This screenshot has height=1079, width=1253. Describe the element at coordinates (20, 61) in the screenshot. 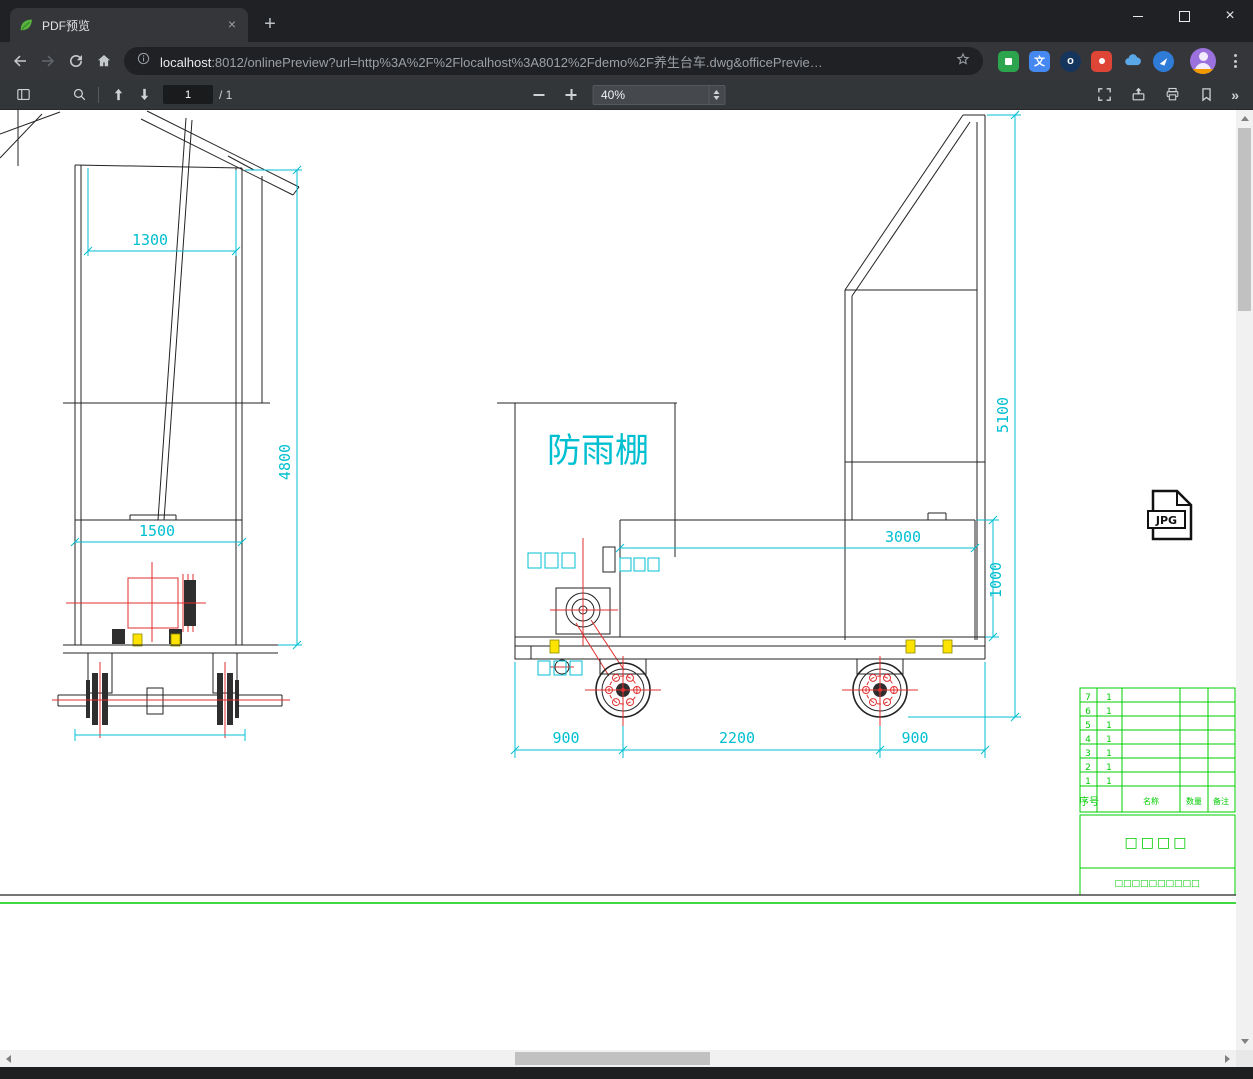

I see `back-button` at that location.